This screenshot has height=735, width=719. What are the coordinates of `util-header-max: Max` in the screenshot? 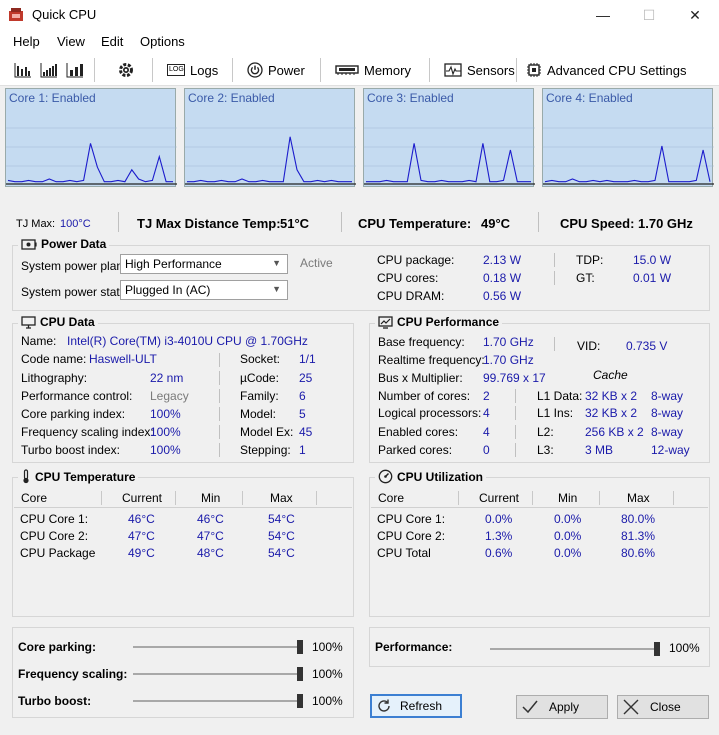 It's located at (638, 498).